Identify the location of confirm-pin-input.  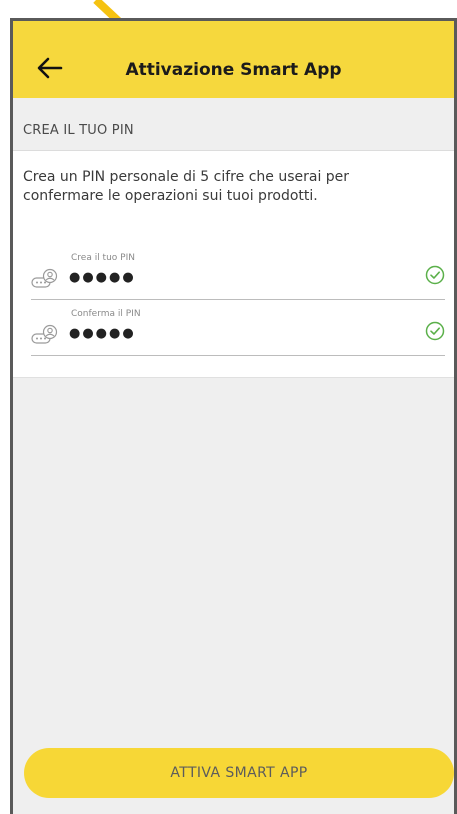
(219, 333).